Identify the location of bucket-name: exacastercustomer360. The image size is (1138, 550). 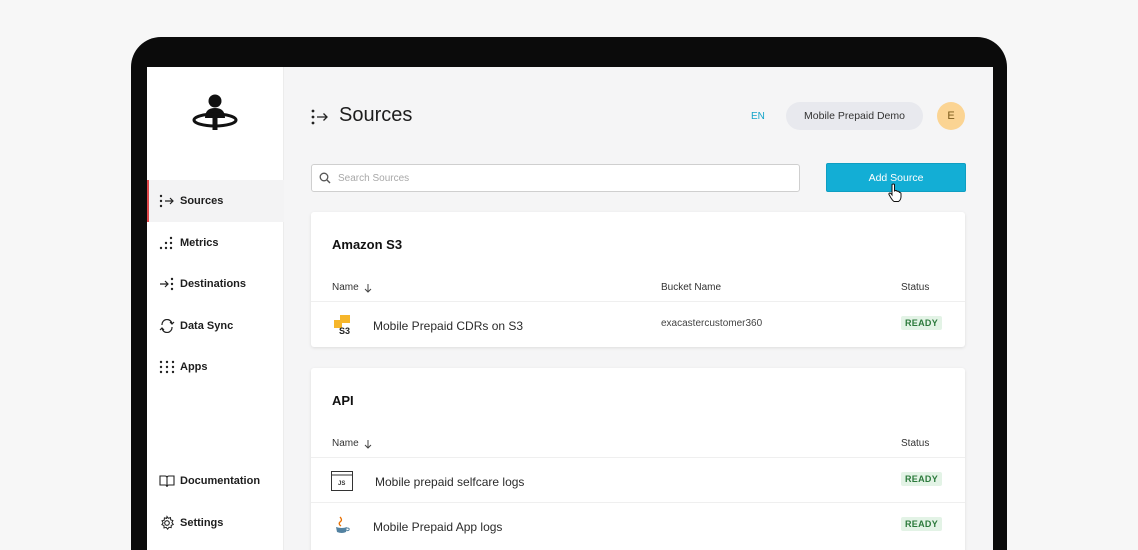
(712, 323).